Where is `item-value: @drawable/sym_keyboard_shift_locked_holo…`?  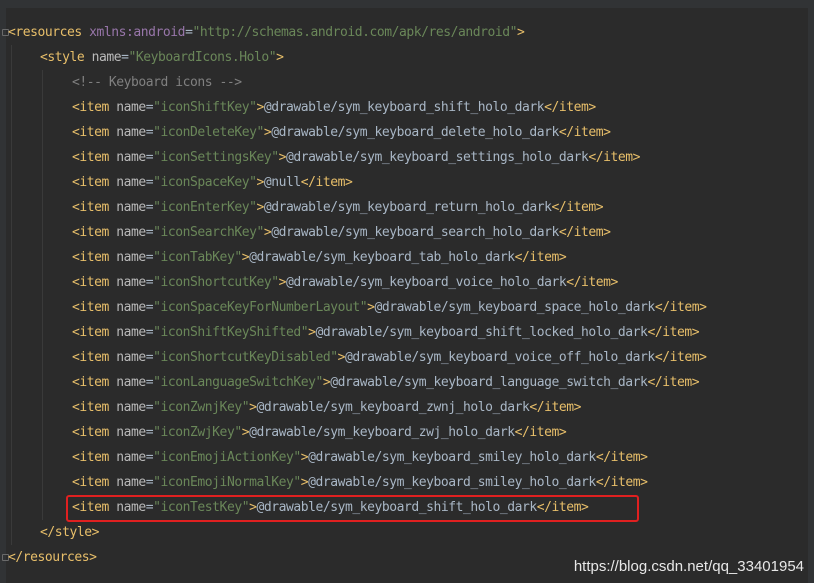 item-value: @drawable/sym_keyboard_shift_locked_holo… is located at coordinates (481, 332).